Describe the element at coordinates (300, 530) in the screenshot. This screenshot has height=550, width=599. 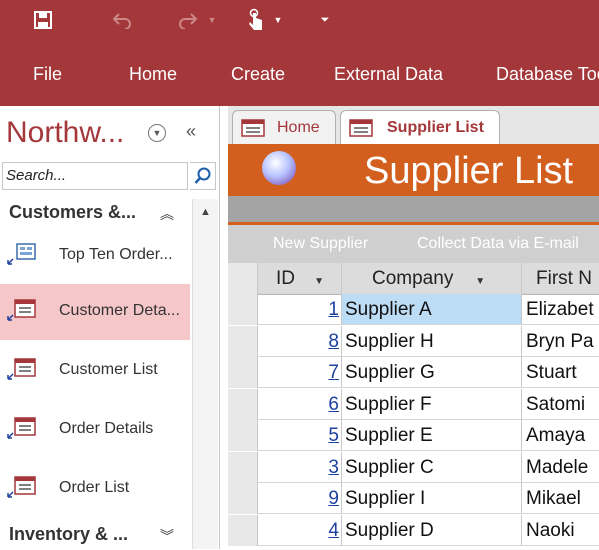
I see `cell-id: 4` at that location.